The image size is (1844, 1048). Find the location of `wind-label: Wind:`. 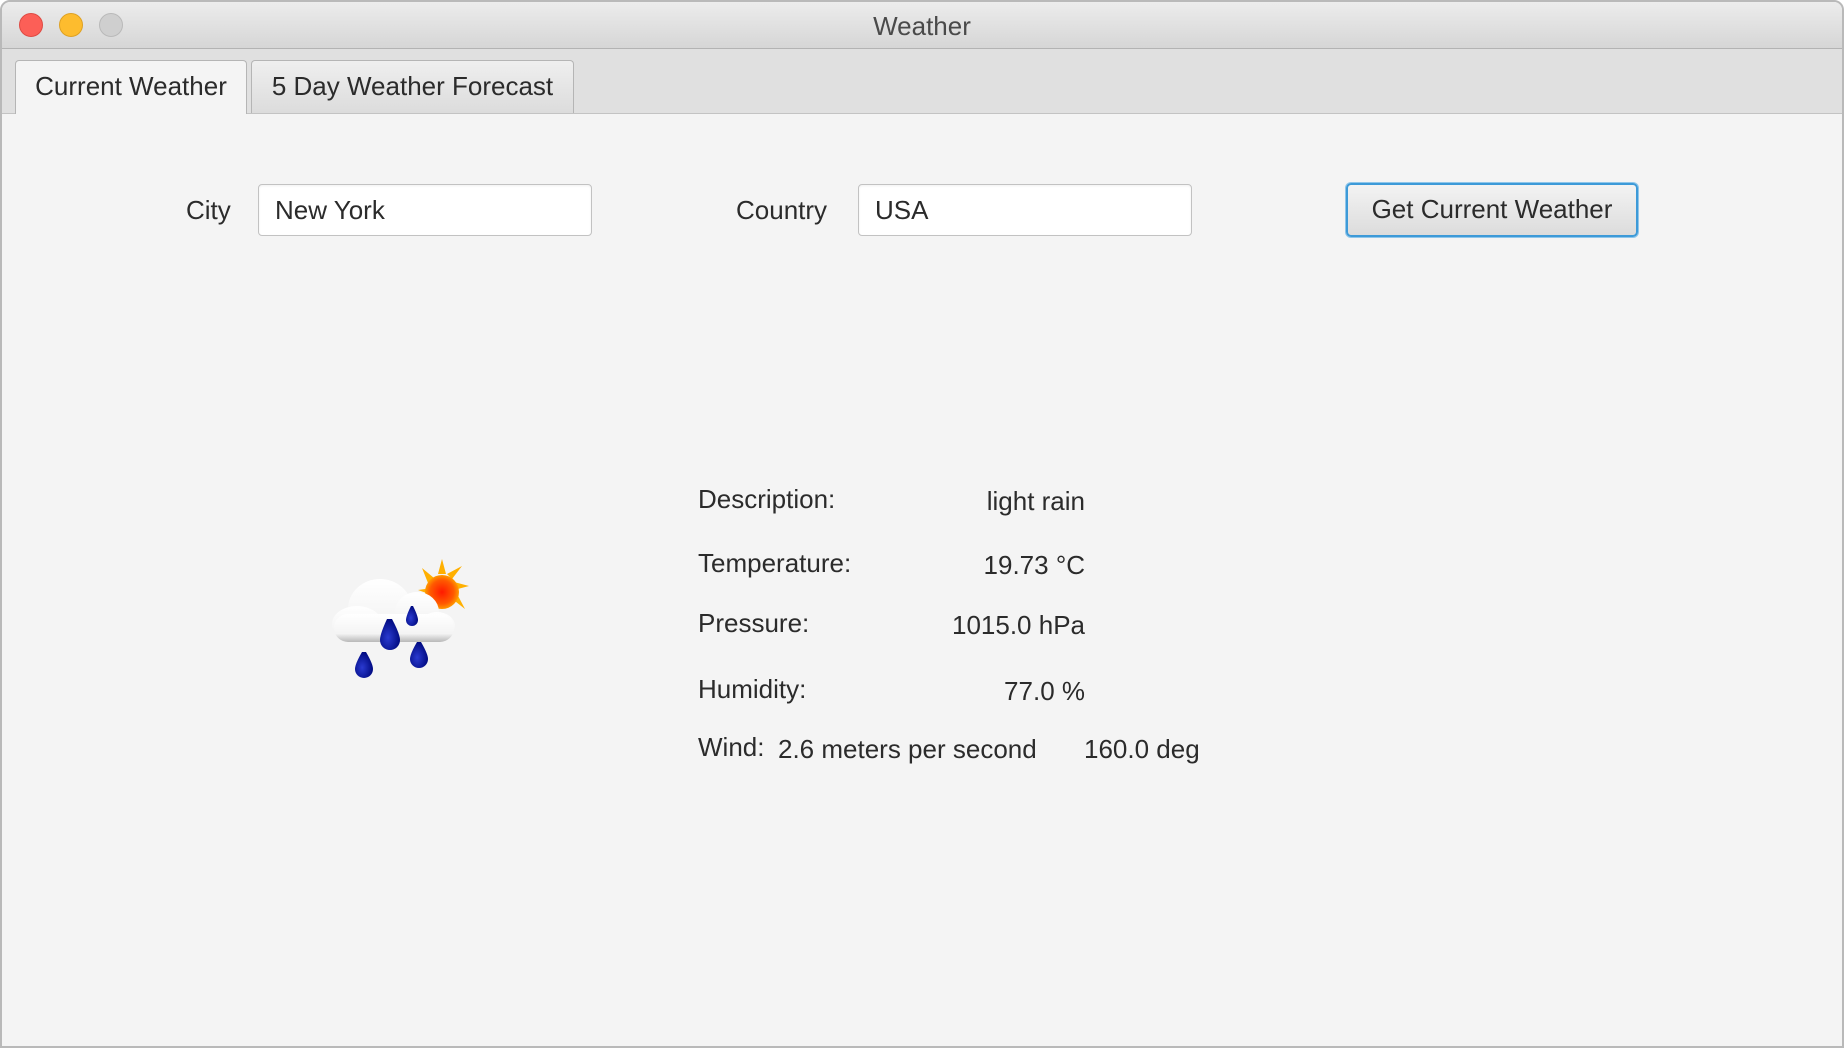

wind-label: Wind: is located at coordinates (731, 747).